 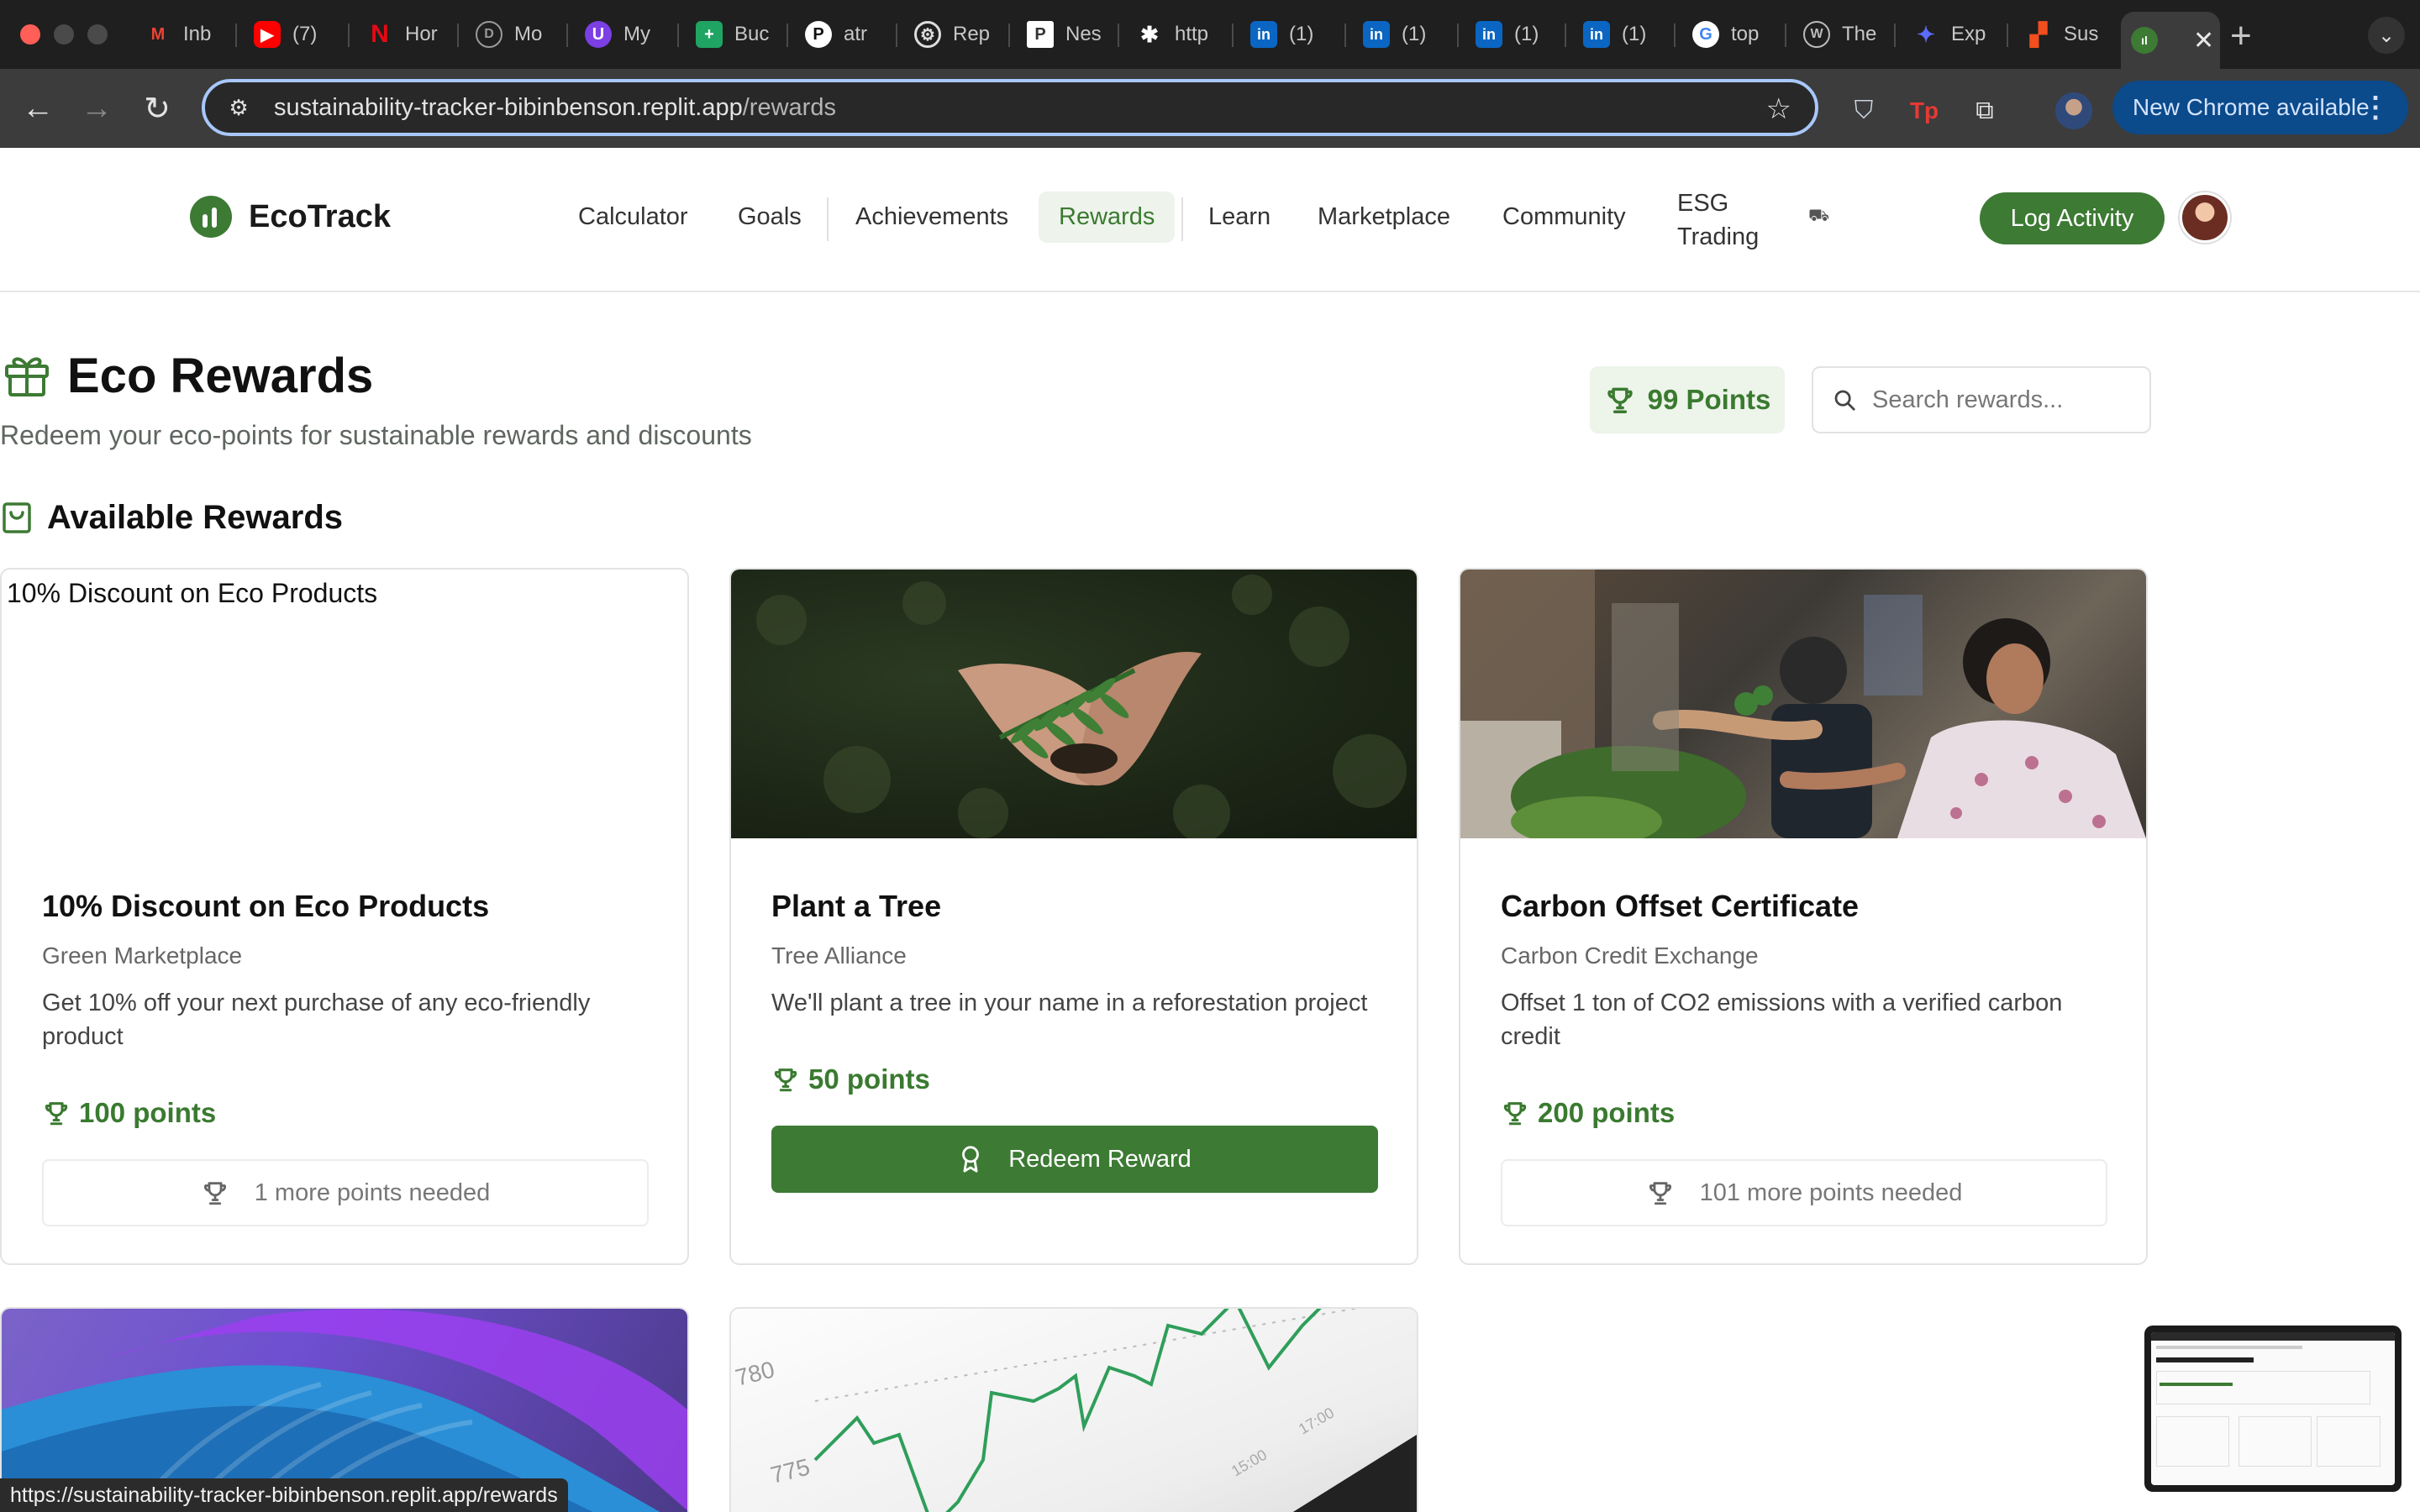 I want to click on chart-tick-label: 780, so click(x=755, y=1373).